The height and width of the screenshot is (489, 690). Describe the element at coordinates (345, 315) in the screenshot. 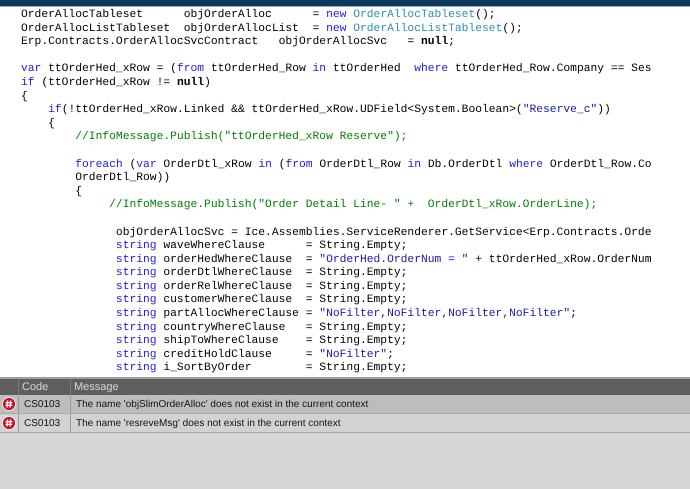

I see `code-line: string partAllocWhereClause = "NoFilter,NoFilter,NoFilter,NoFilter";` at that location.